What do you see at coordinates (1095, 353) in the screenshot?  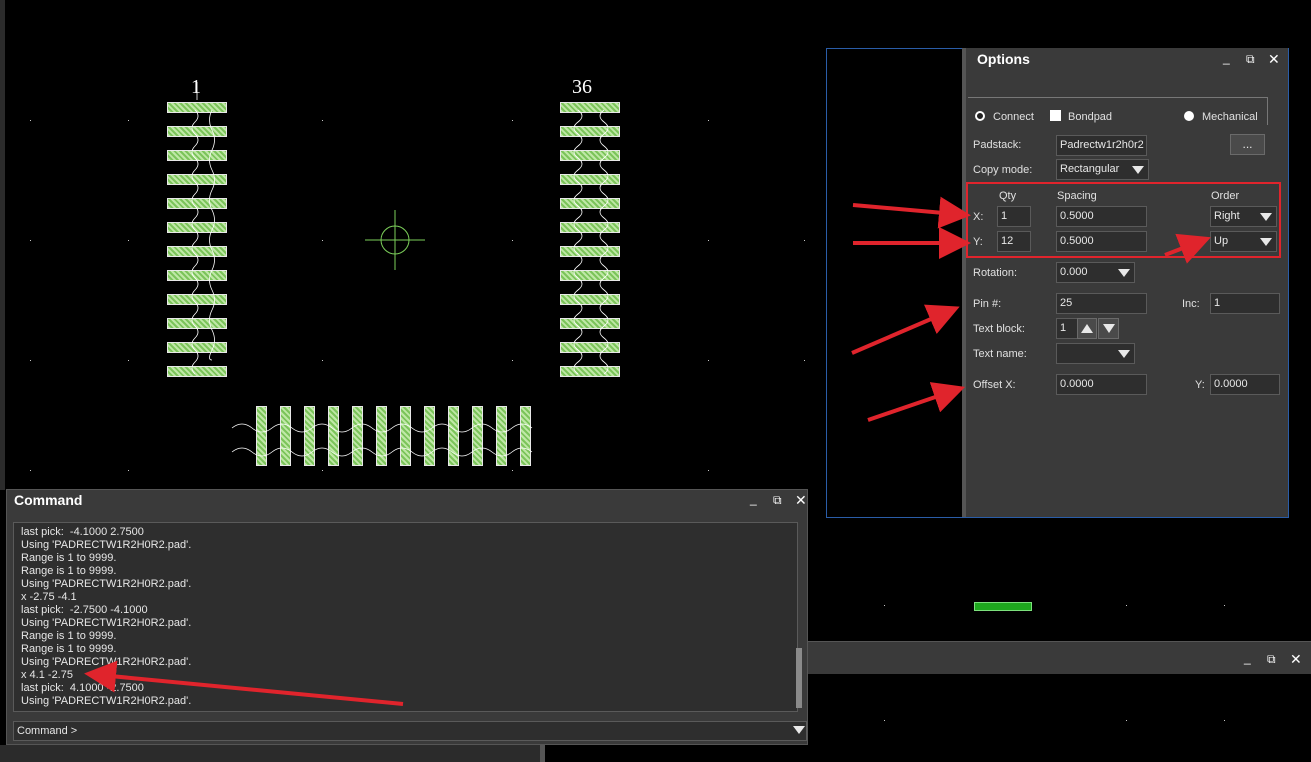 I see `text-name-select` at bounding box center [1095, 353].